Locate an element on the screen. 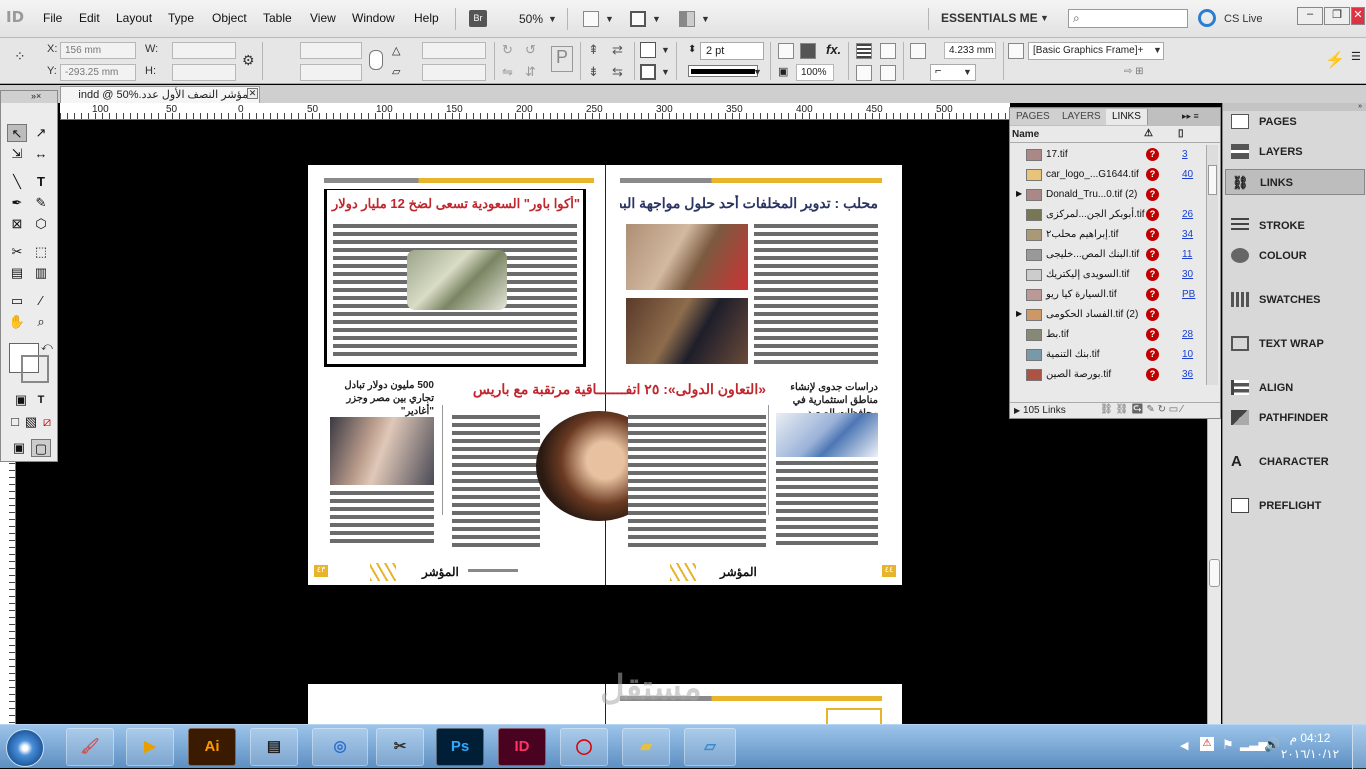  polygon-tool-icon: ⬡ is located at coordinates (41, 224).